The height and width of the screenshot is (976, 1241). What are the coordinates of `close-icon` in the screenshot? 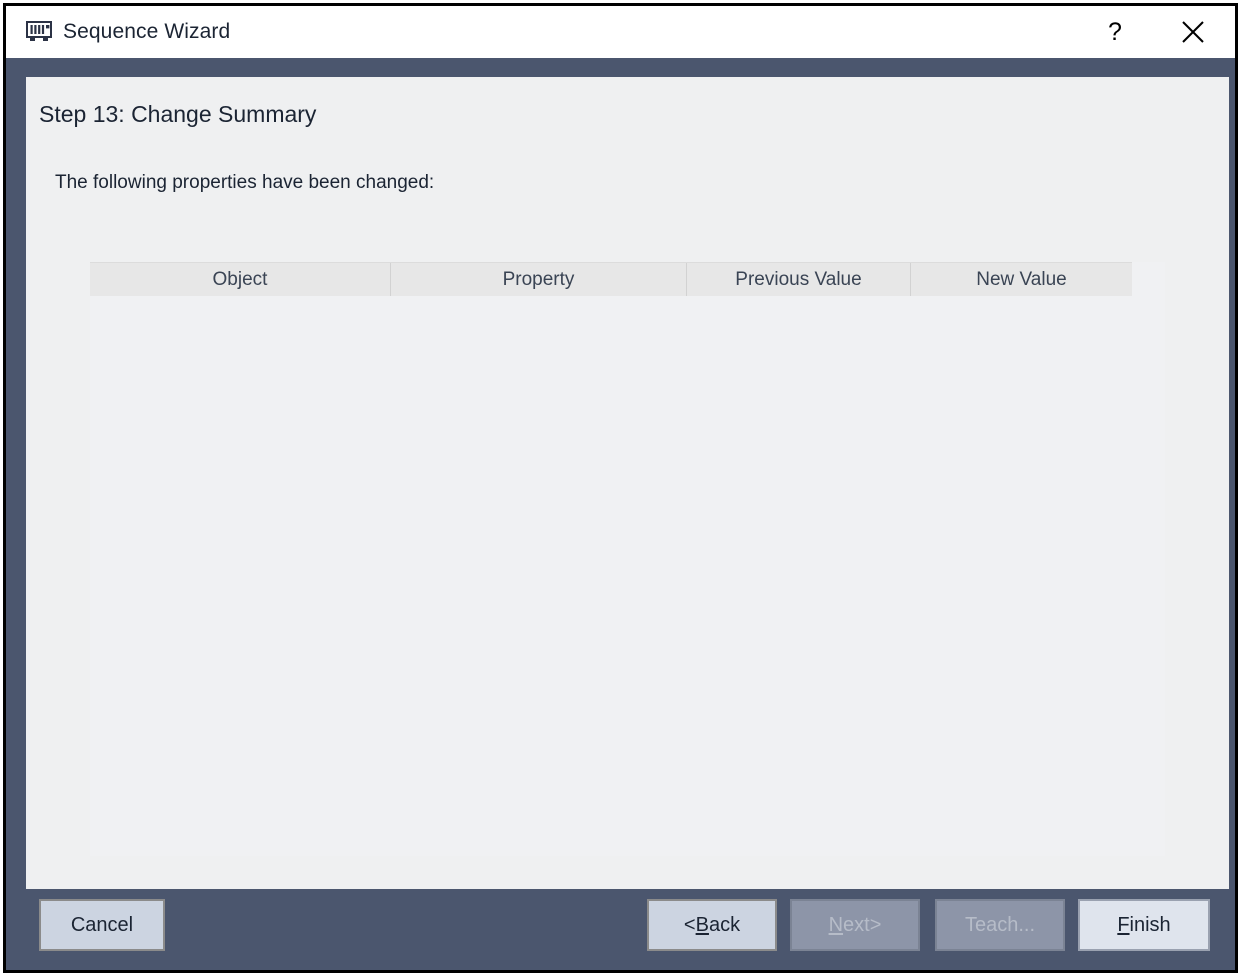 It's located at (1193, 32).